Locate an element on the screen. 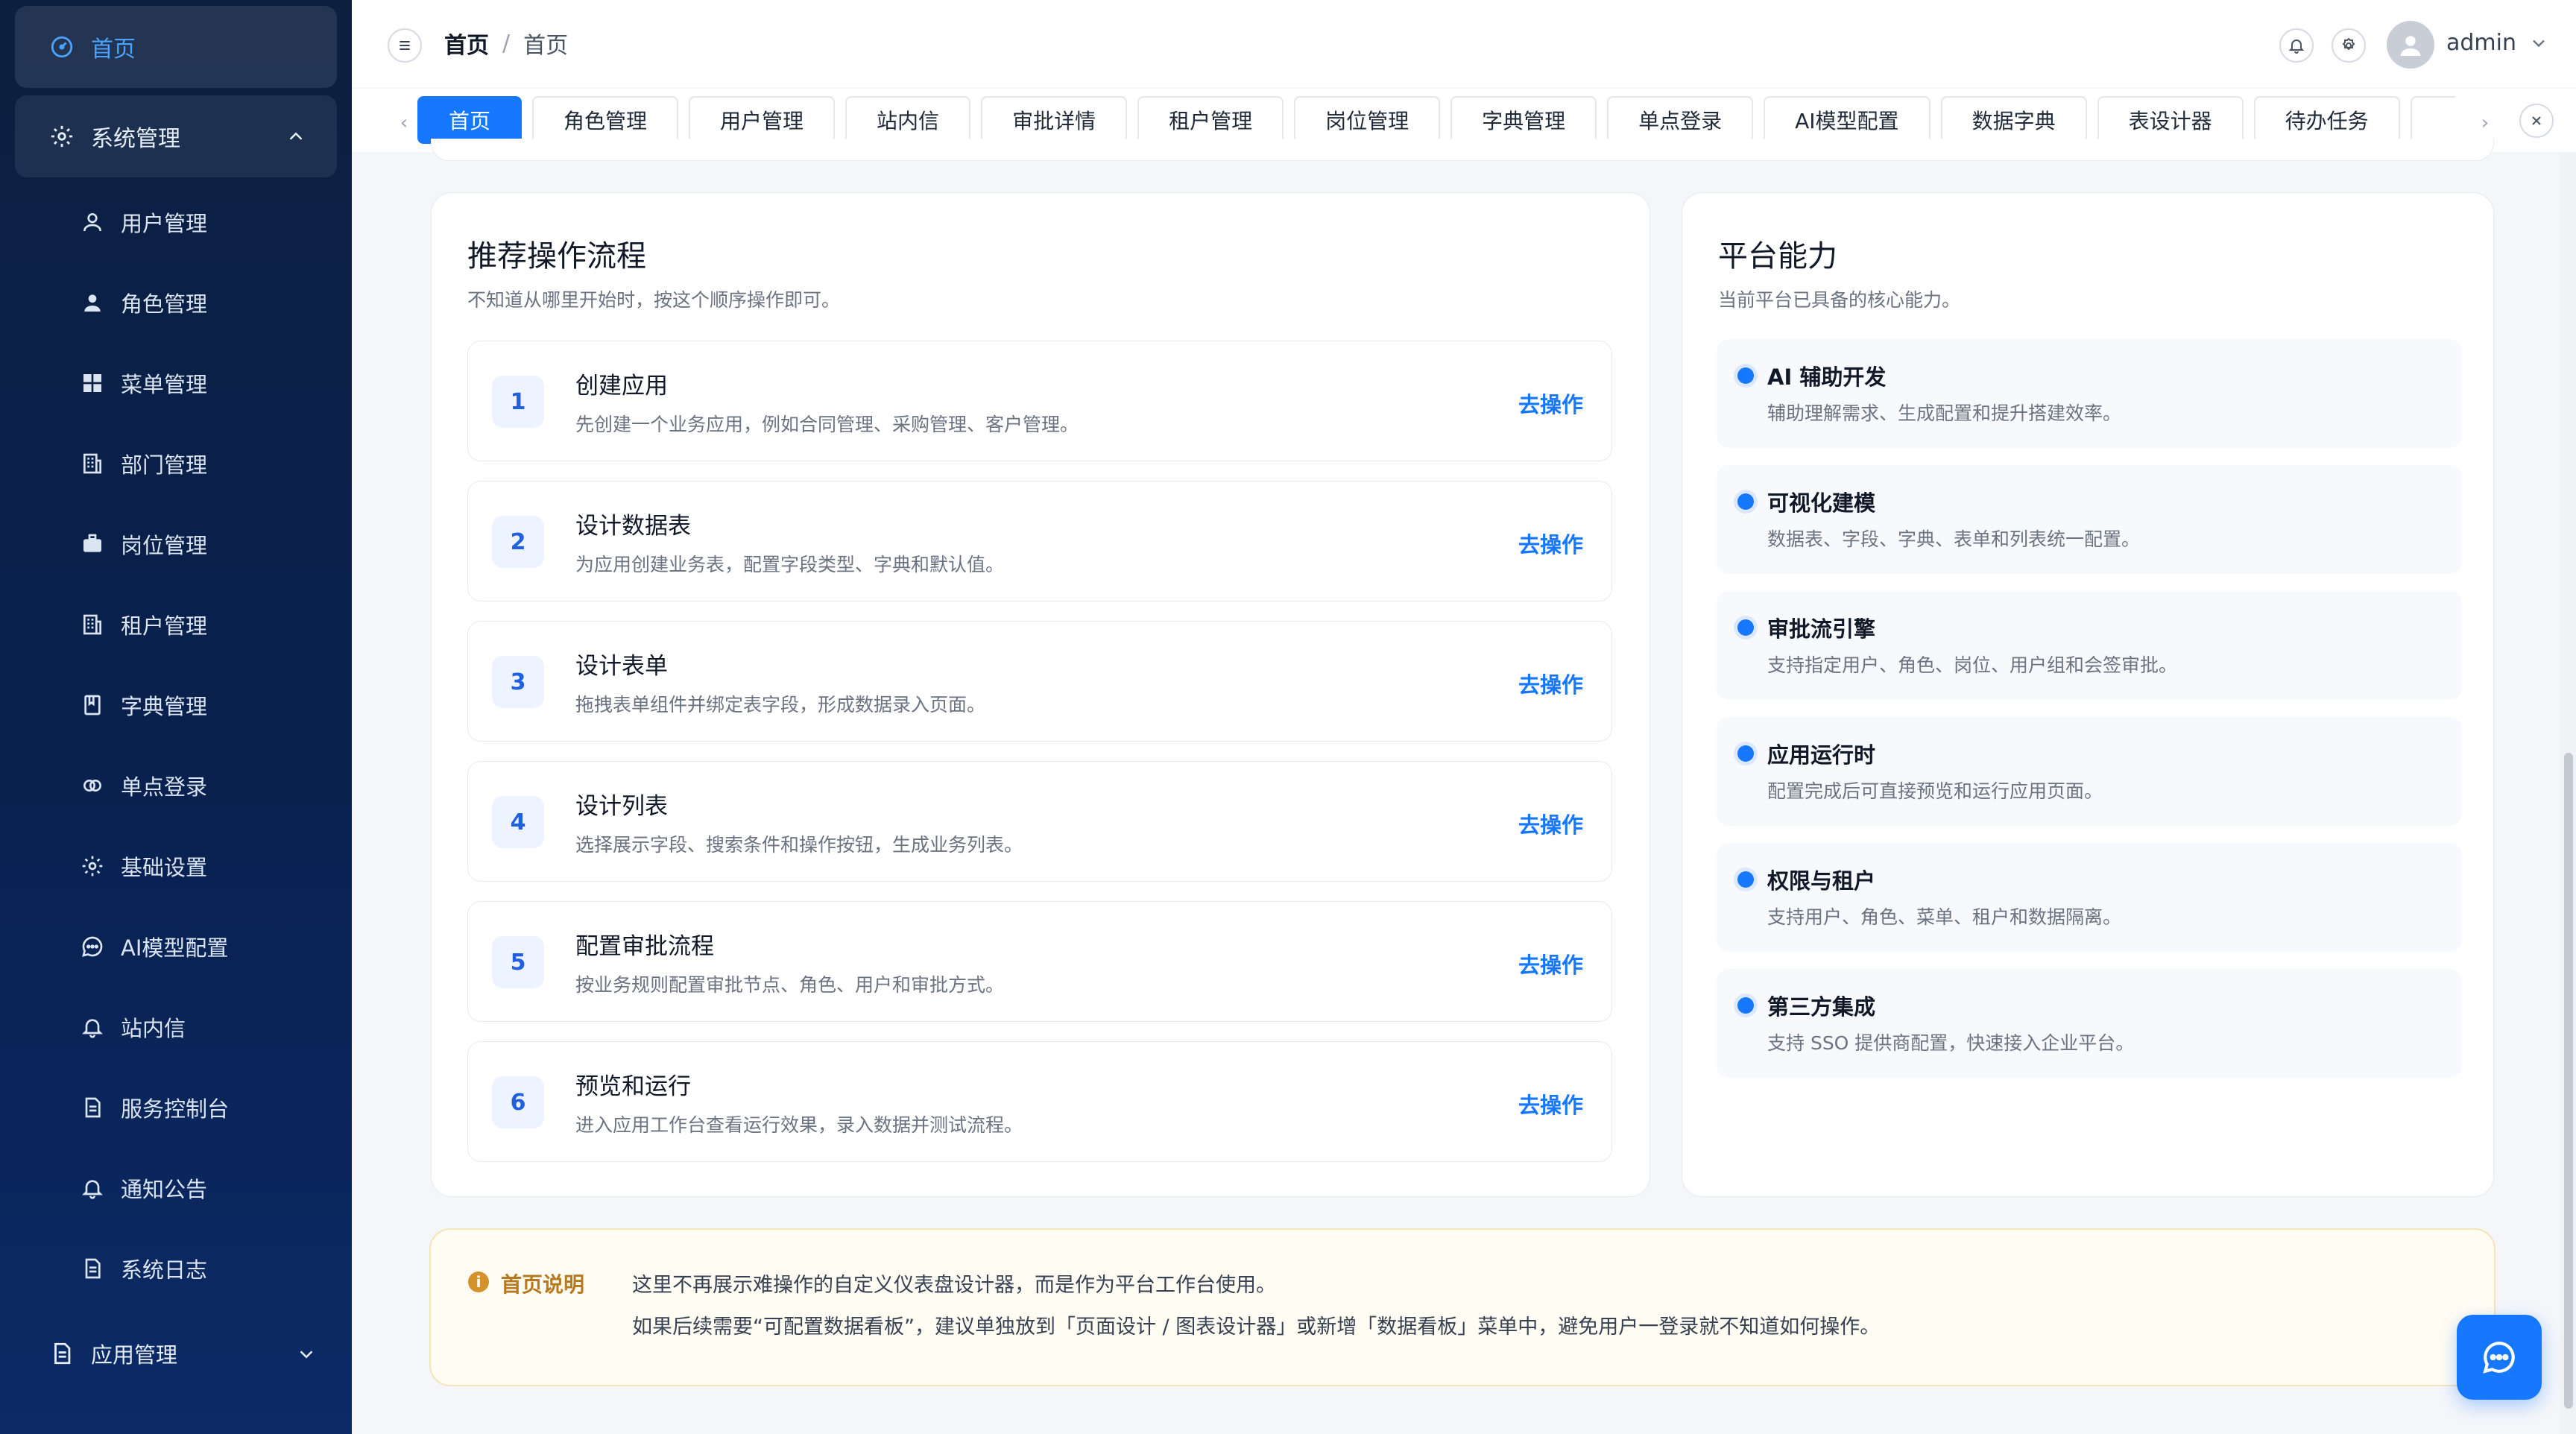  sidebar-item-users: 用户管理 is located at coordinates (143, 222).